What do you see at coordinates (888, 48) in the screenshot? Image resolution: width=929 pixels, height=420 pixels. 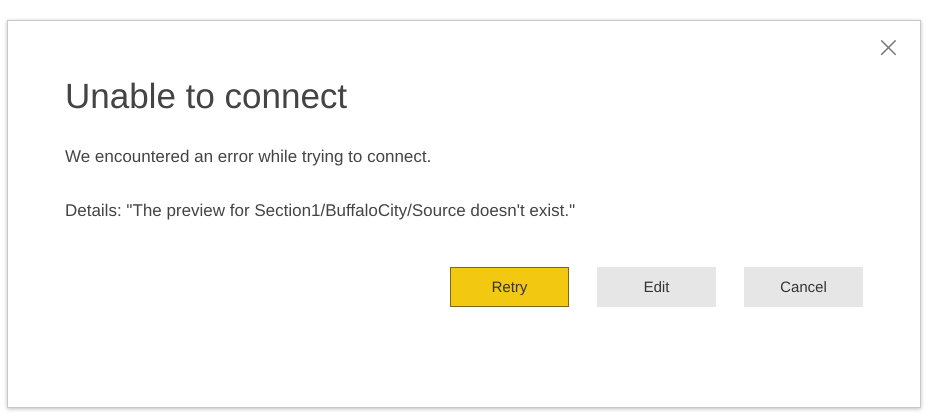 I see `close-button: ×` at bounding box center [888, 48].